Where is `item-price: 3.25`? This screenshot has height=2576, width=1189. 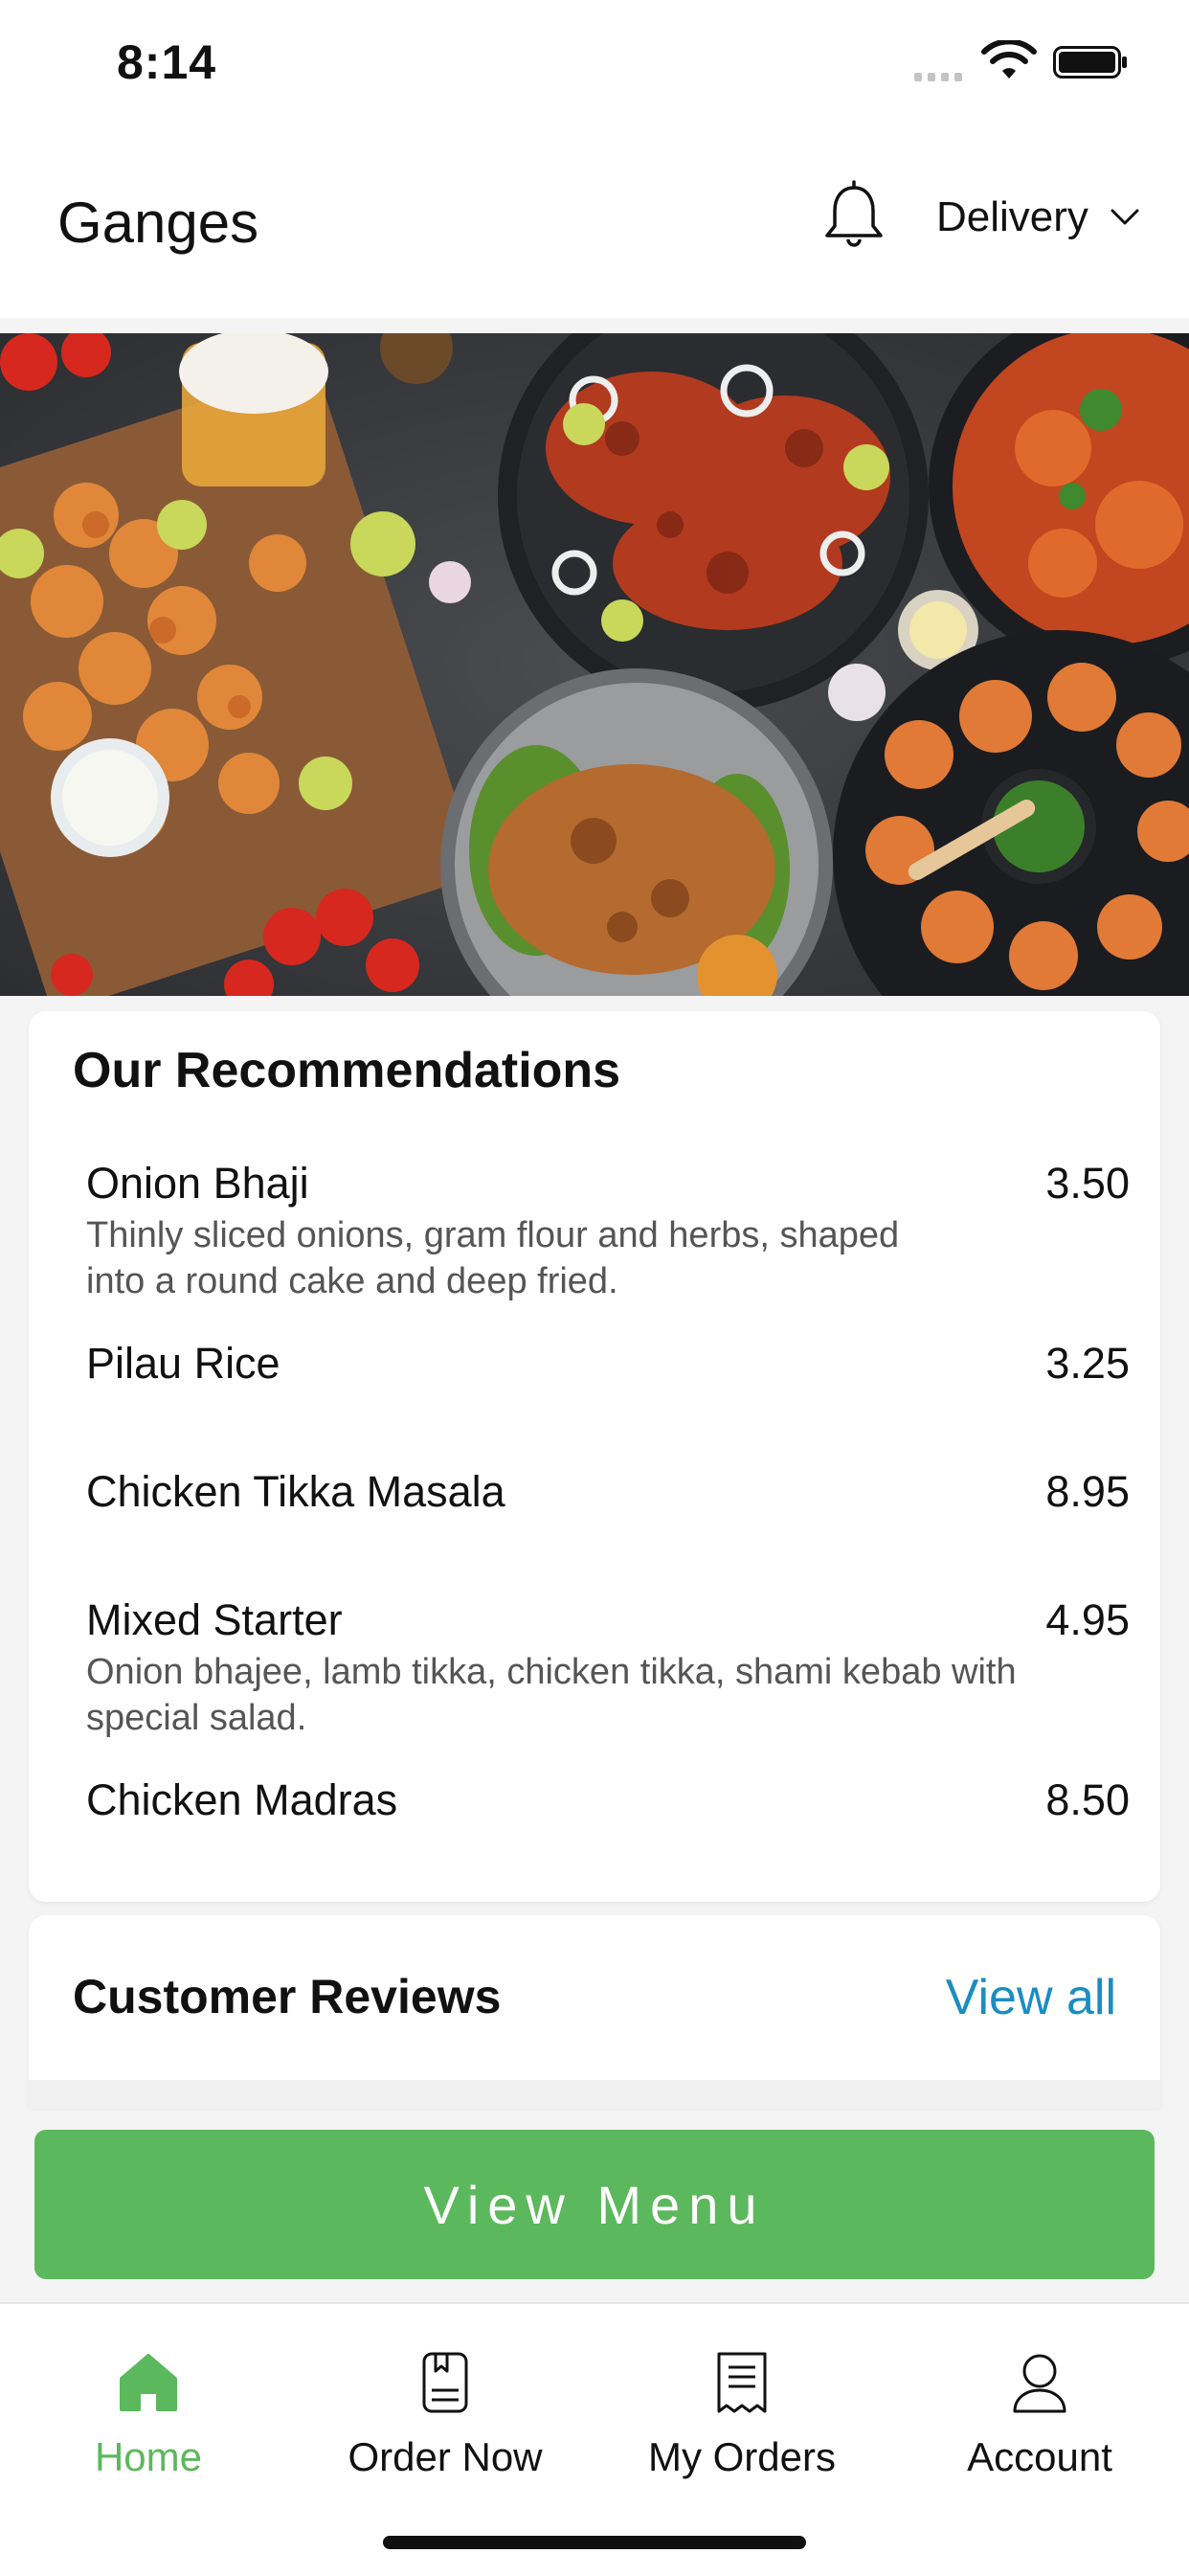
item-price: 3.25 is located at coordinates (1087, 1363).